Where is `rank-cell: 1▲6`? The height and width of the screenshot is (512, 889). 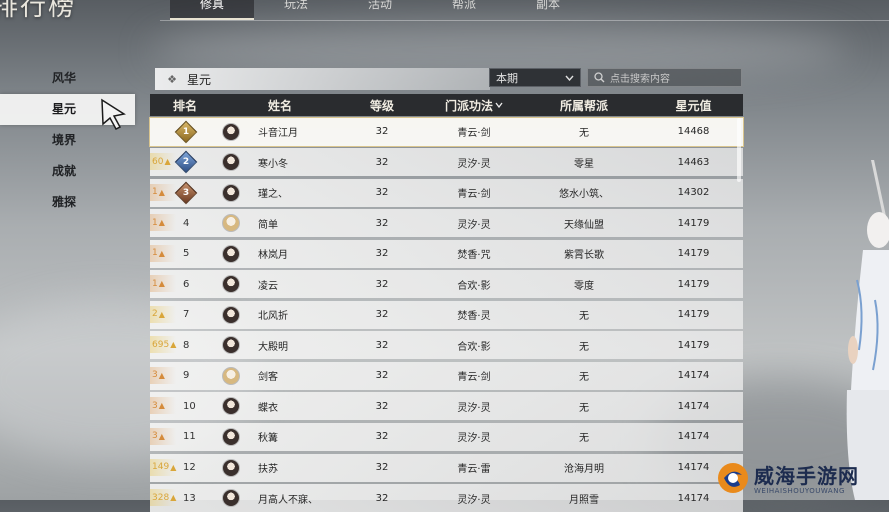 rank-cell: 1▲6 is located at coordinates (185, 284).